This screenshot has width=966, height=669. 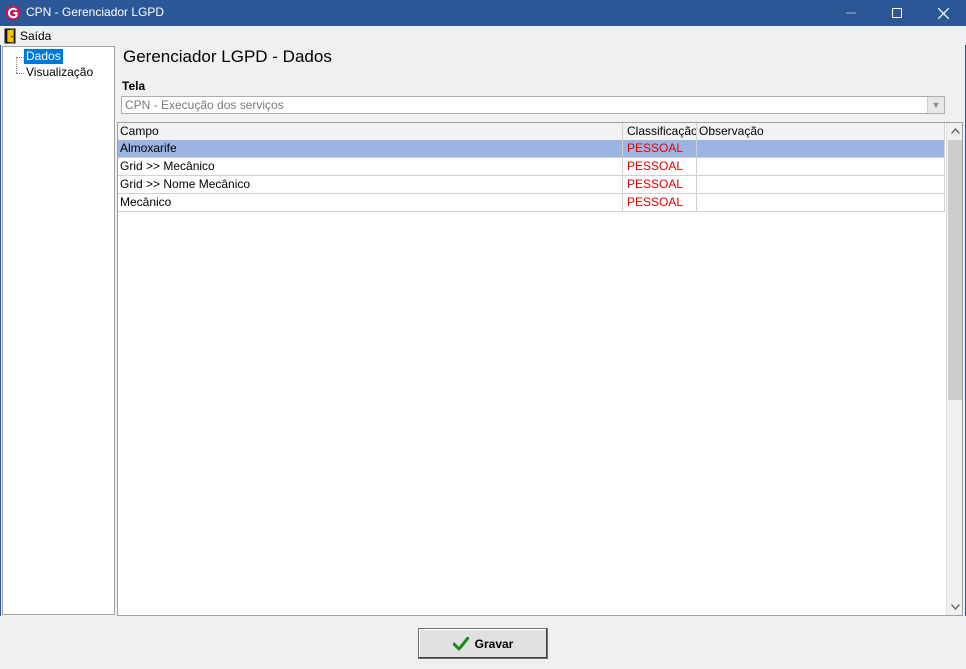 I want to click on tree-item-dados: Dados, so click(x=43, y=56).